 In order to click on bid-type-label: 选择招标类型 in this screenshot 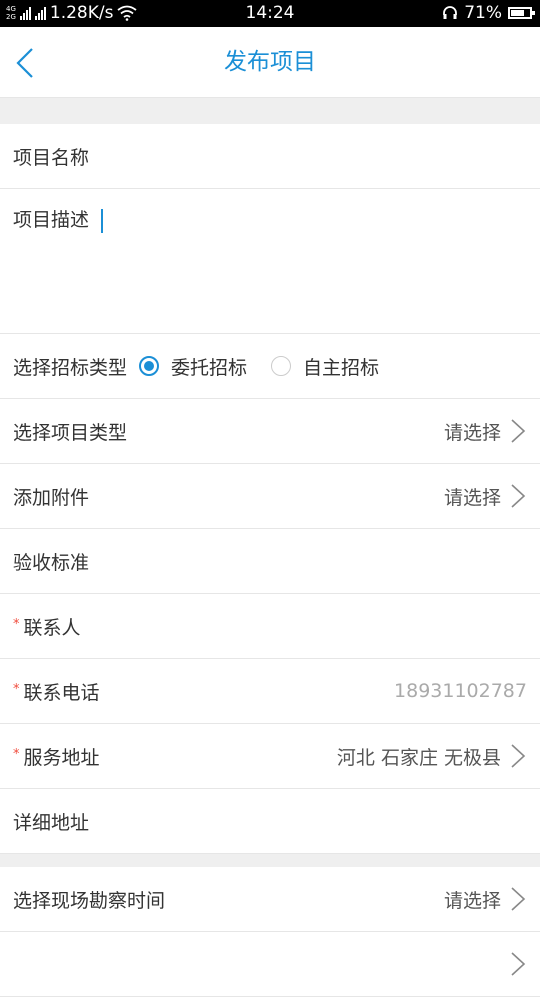, I will do `click(70, 367)`.